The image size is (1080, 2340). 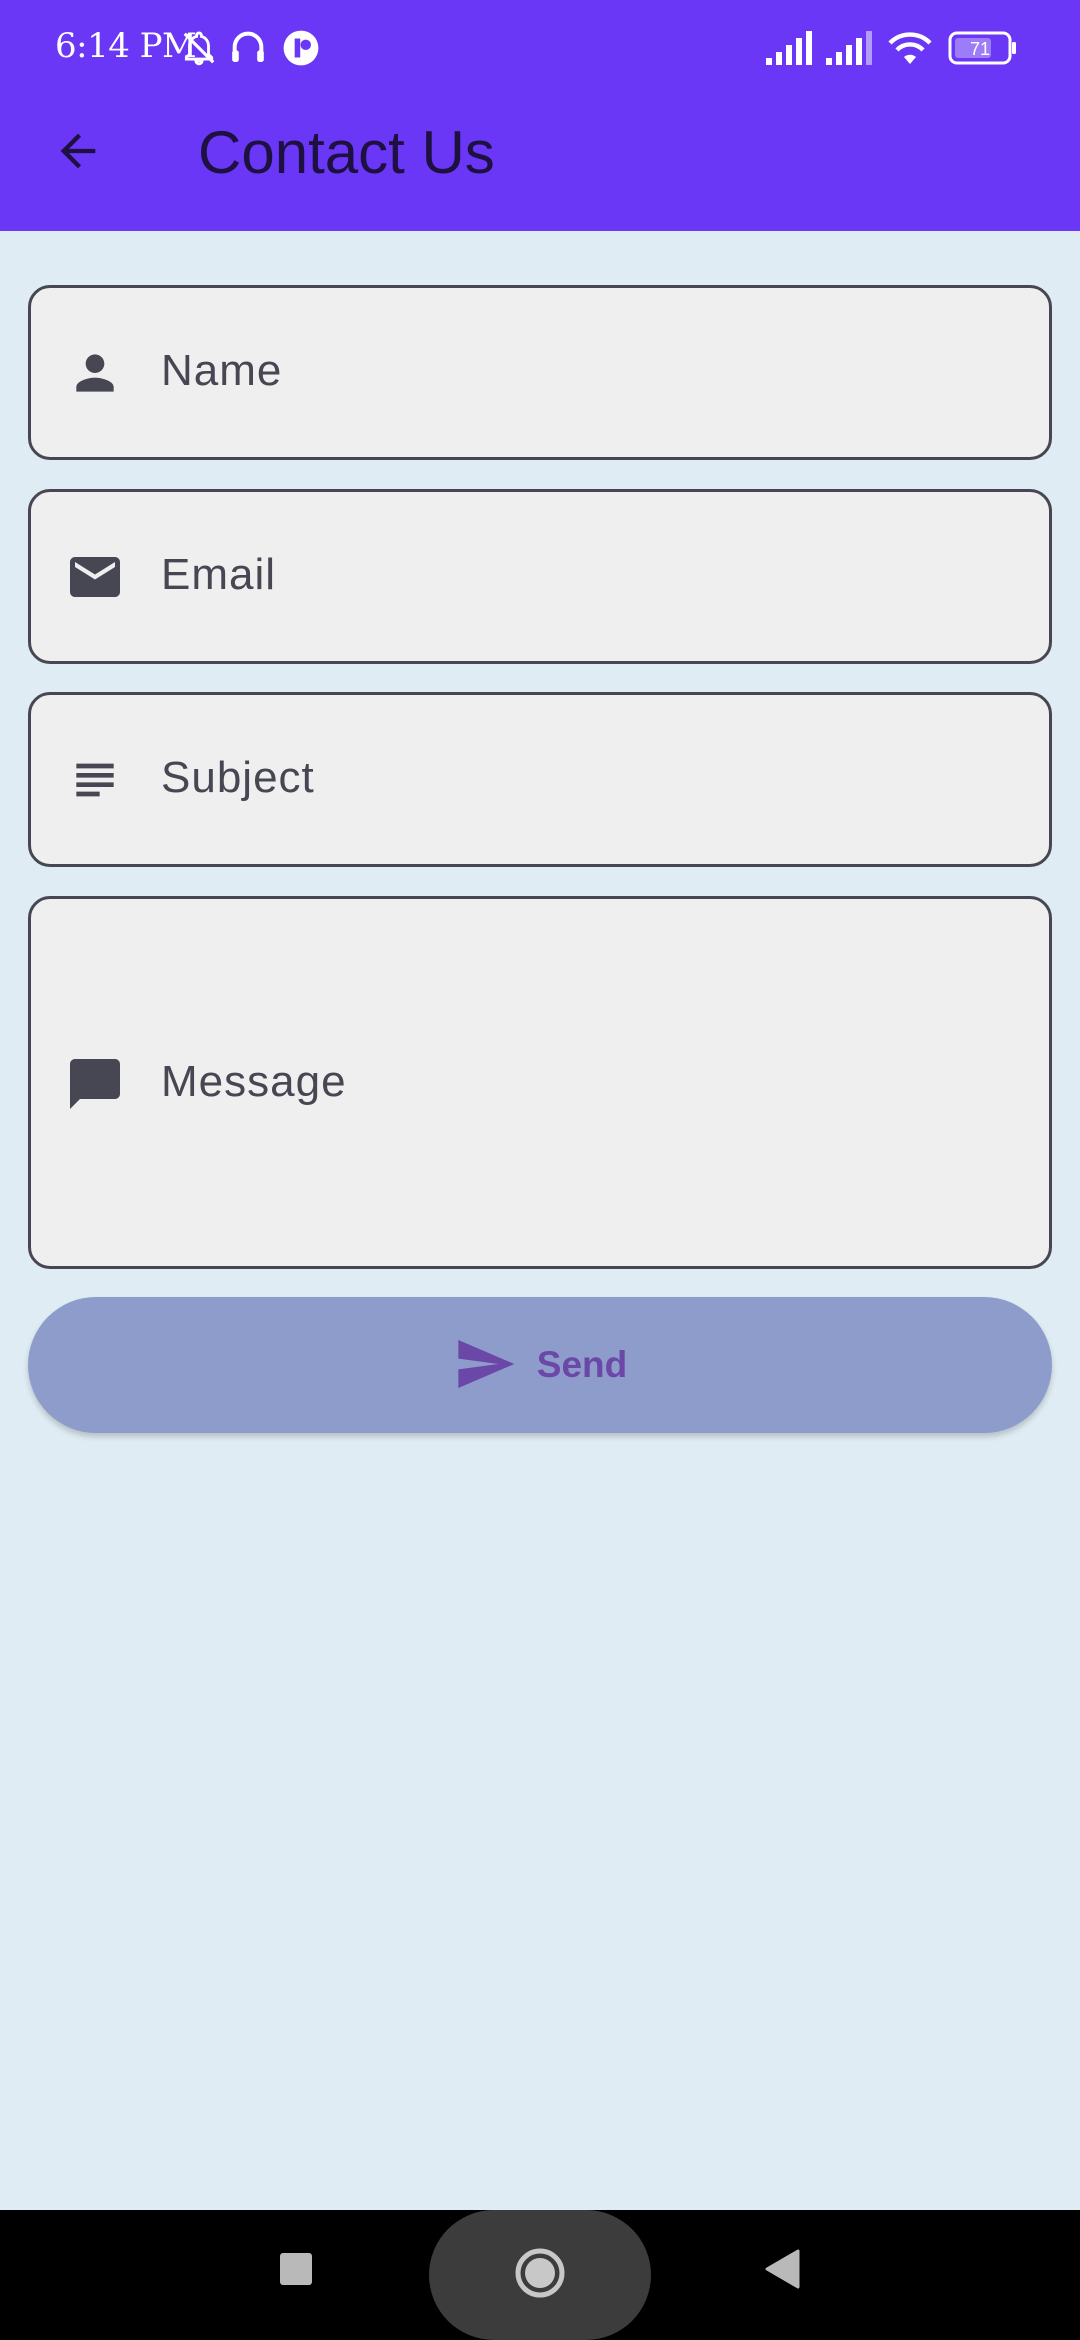 What do you see at coordinates (590, 575) in the screenshot?
I see `email-input` at bounding box center [590, 575].